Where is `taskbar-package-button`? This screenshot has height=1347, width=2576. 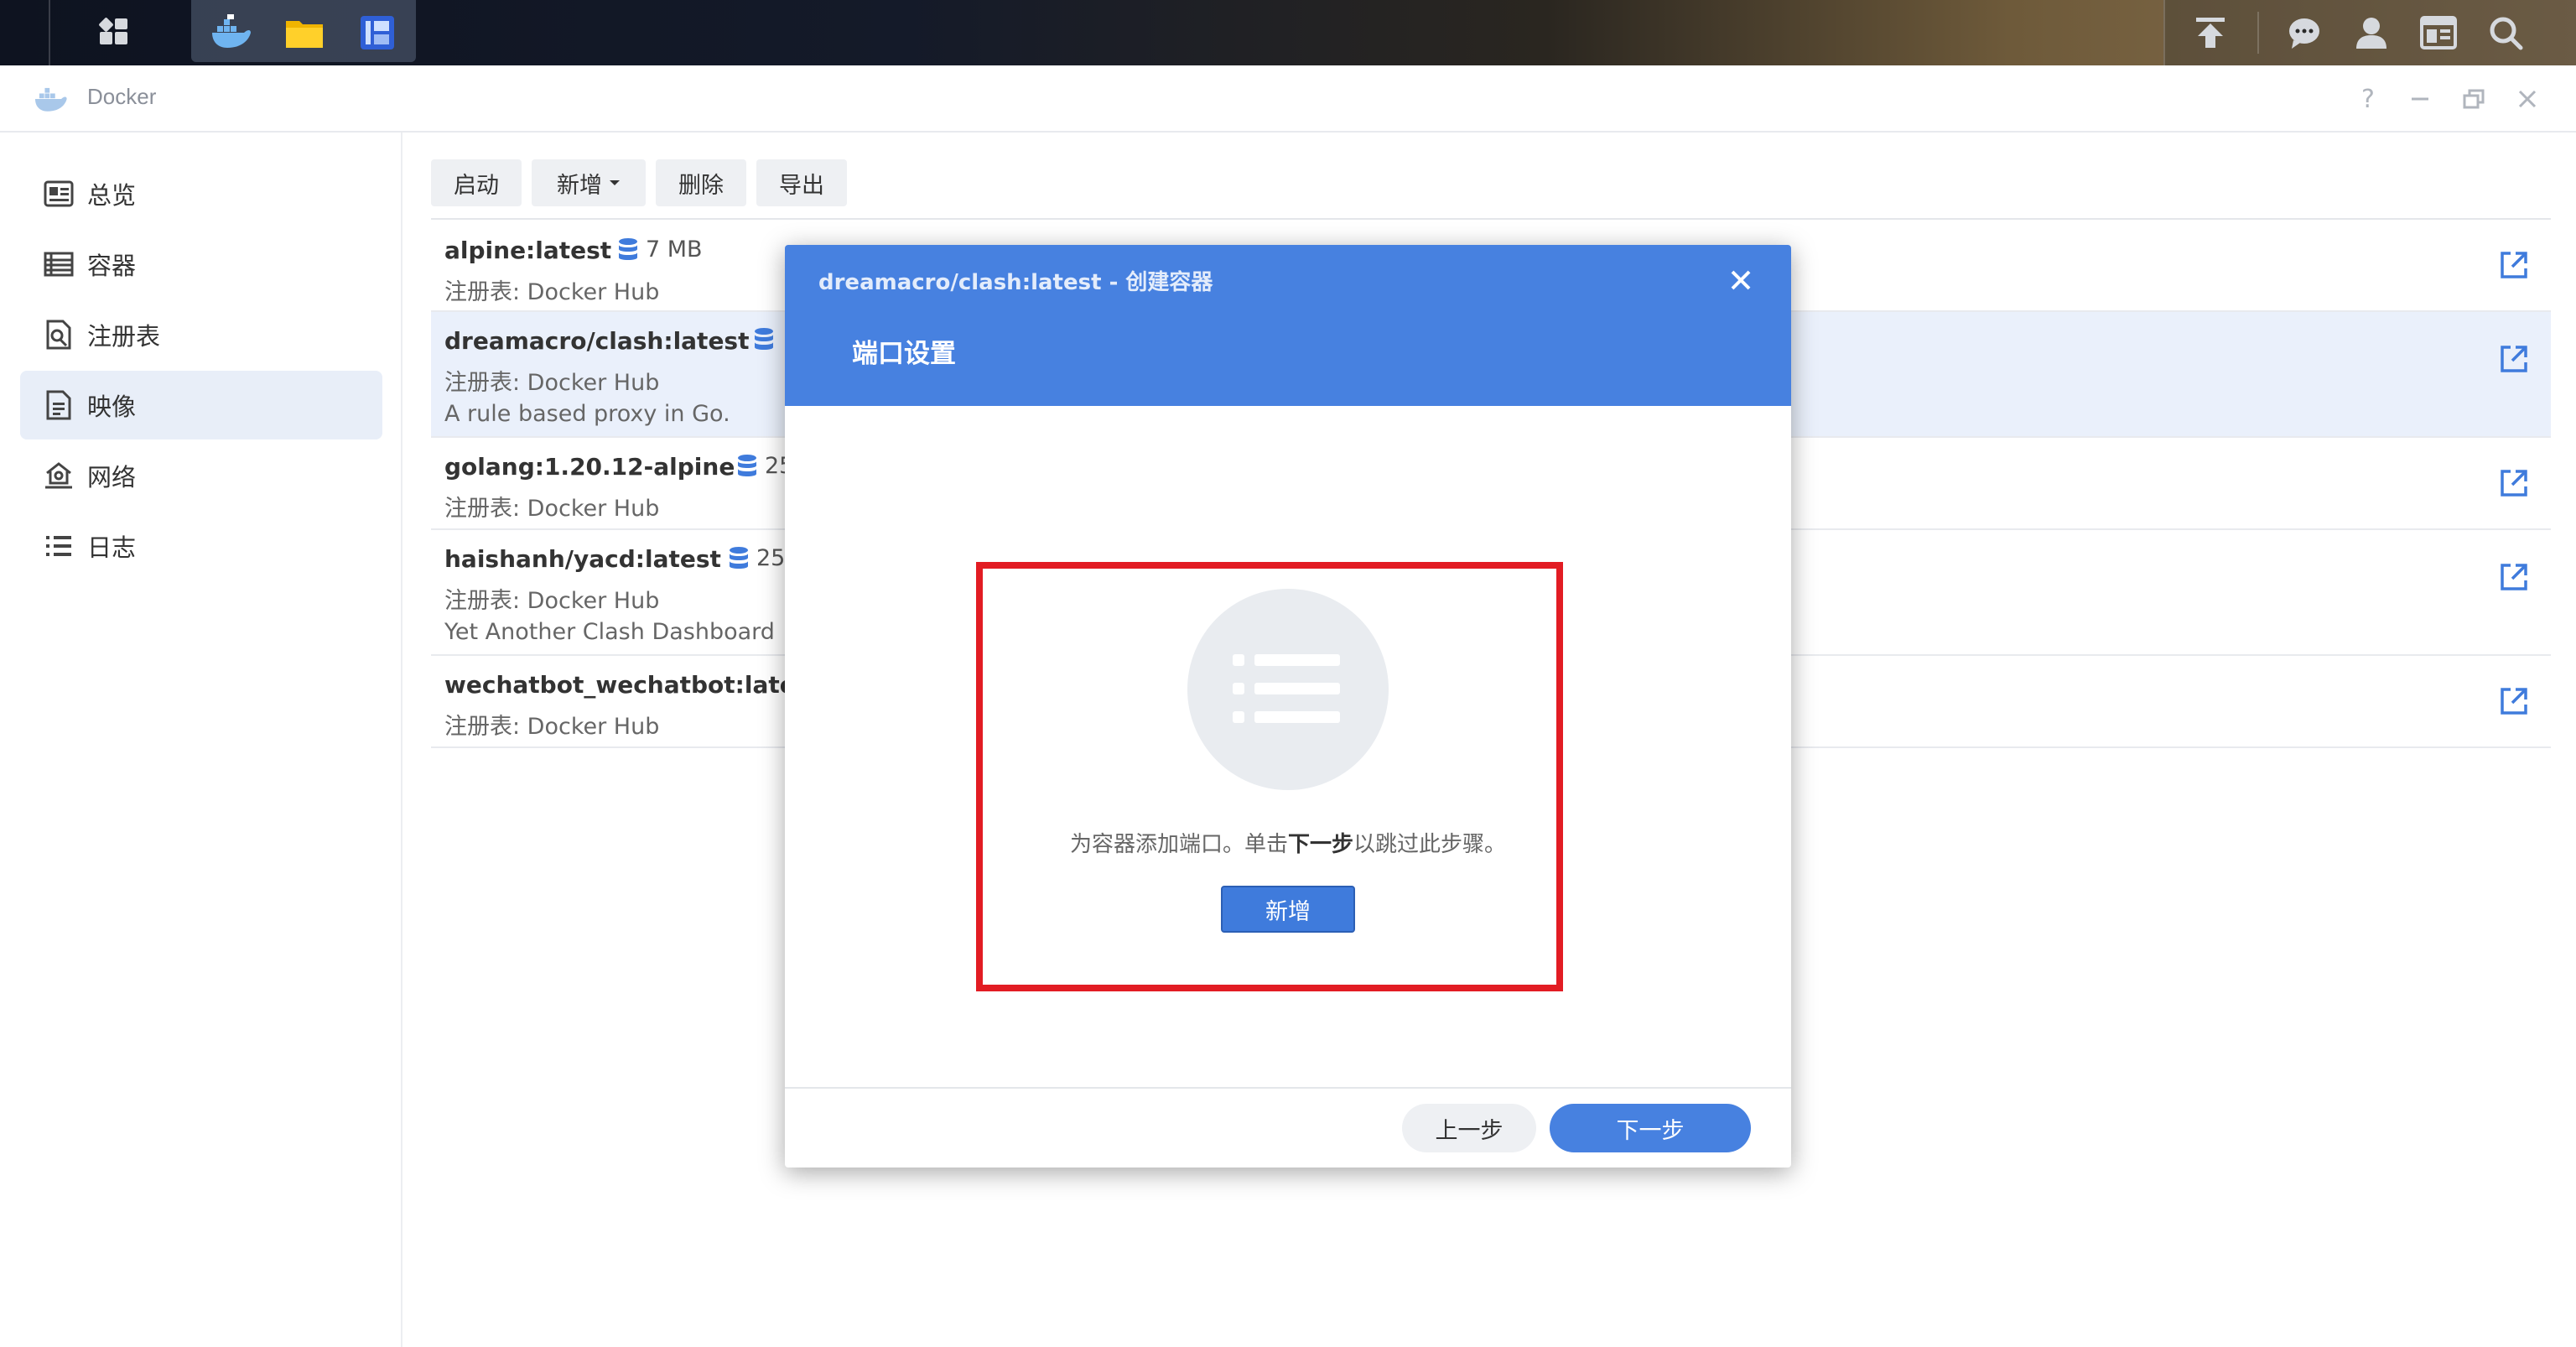
taskbar-package-button is located at coordinates (377, 32).